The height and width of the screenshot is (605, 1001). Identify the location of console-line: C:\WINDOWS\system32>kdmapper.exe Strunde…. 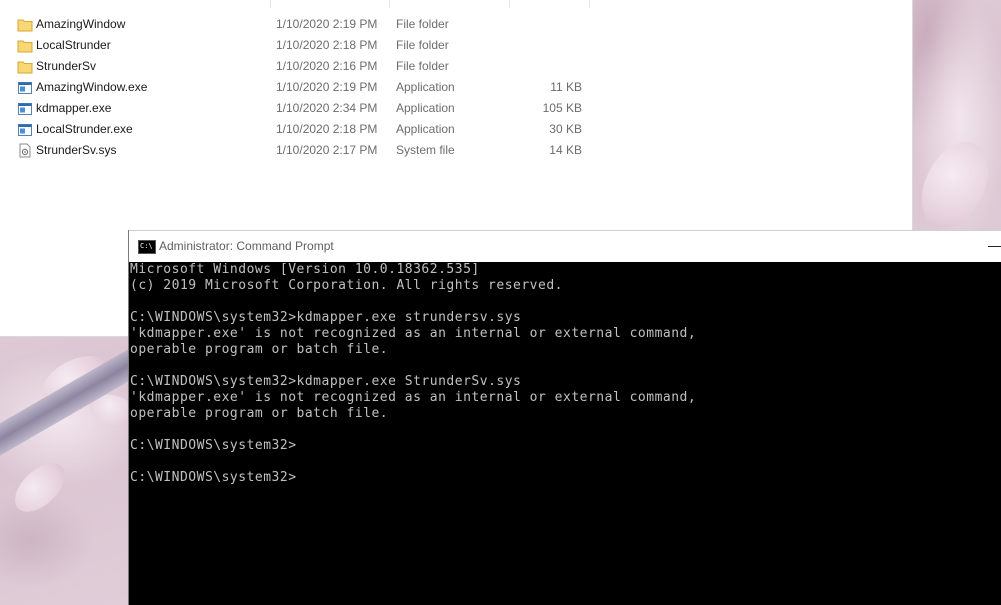
(326, 381).